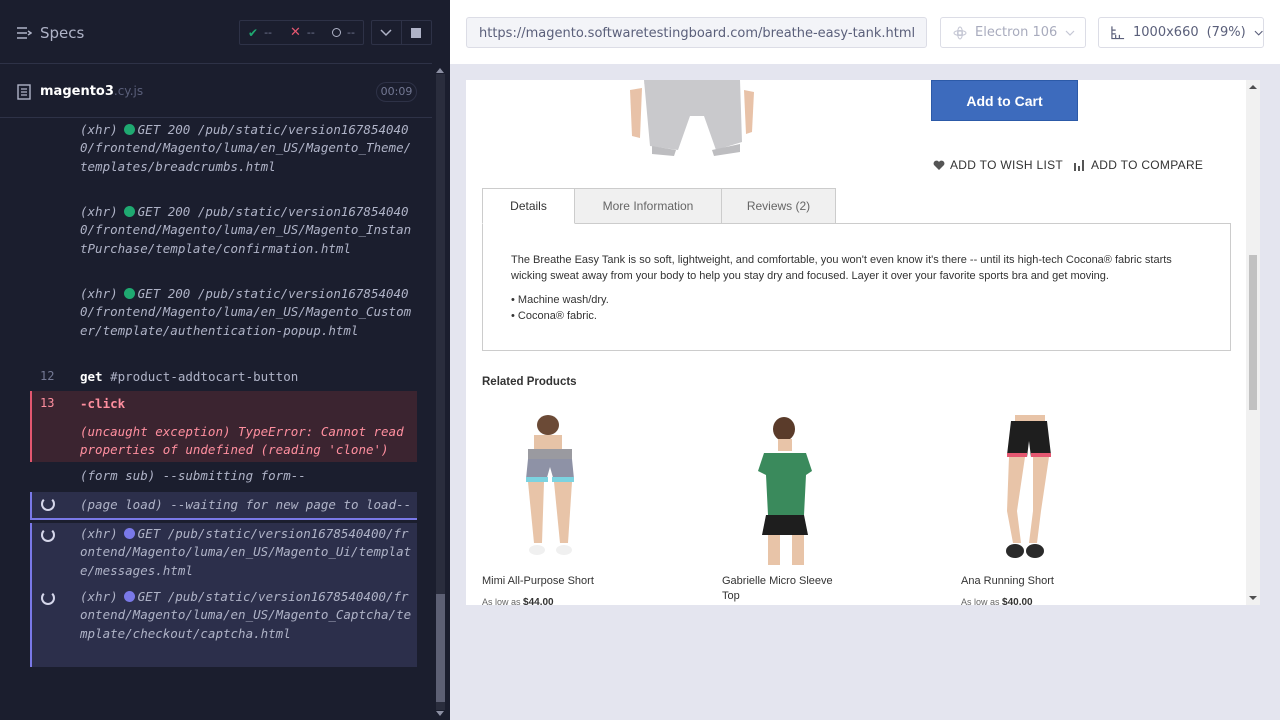 This screenshot has height=720, width=1280. I want to click on viewport-zoom: (79%), so click(1226, 32).